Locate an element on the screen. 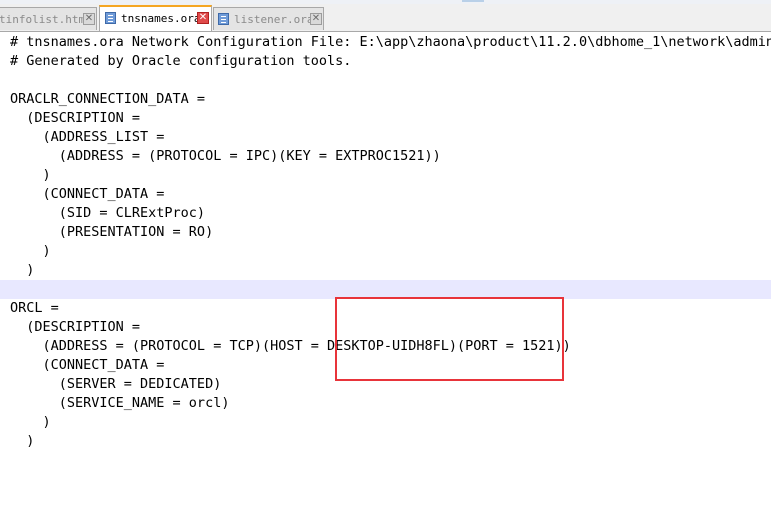 This screenshot has height=505, width=771. tab-label: listener.ora is located at coordinates (274, 19).